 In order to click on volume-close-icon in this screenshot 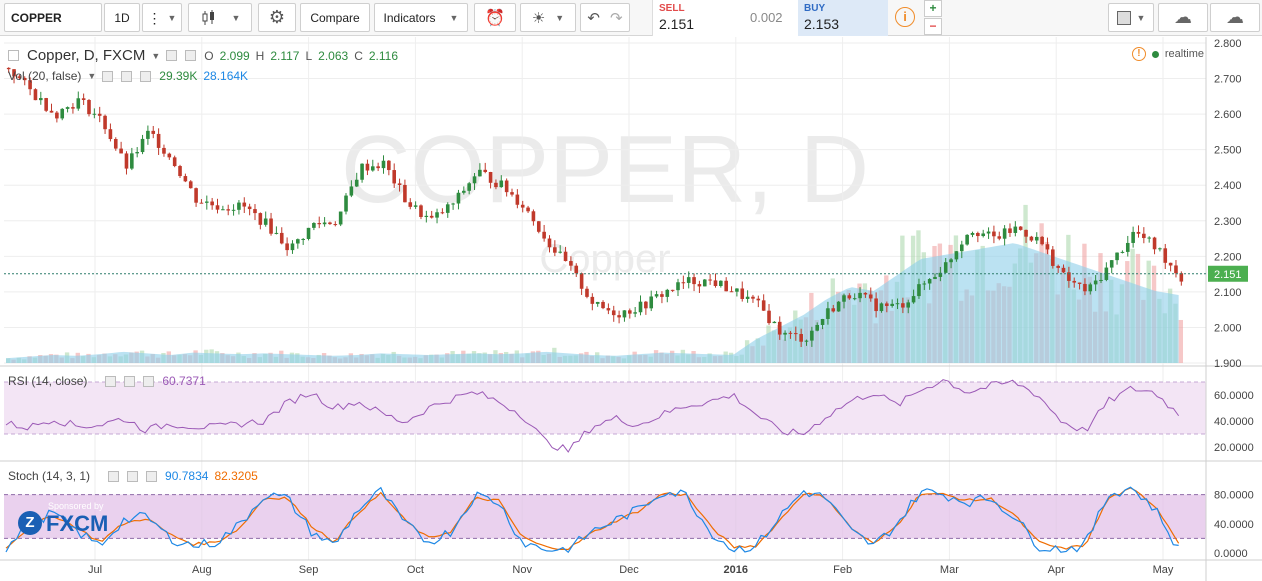, I will do `click(146, 76)`.